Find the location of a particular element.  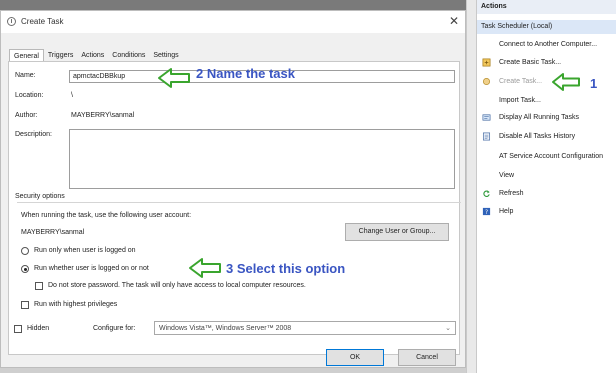

title-bar: Create Task ✕ is located at coordinates (233, 22).